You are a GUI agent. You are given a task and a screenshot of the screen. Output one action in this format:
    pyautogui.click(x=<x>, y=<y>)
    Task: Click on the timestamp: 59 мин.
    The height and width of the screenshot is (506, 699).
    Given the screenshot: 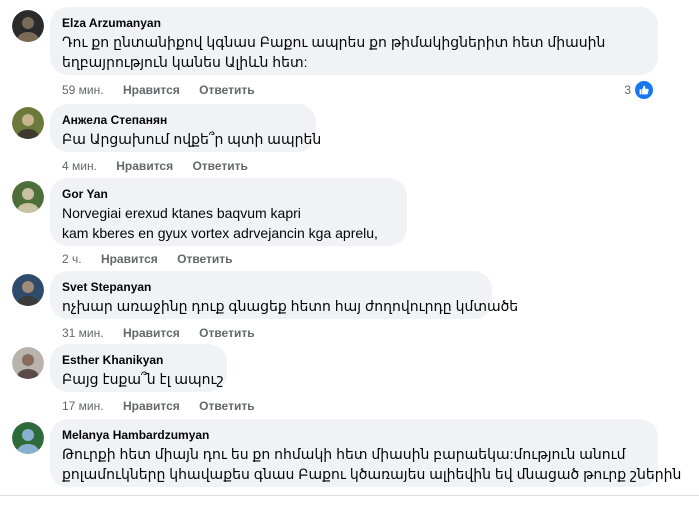 What is the action you would take?
    pyautogui.click(x=83, y=90)
    